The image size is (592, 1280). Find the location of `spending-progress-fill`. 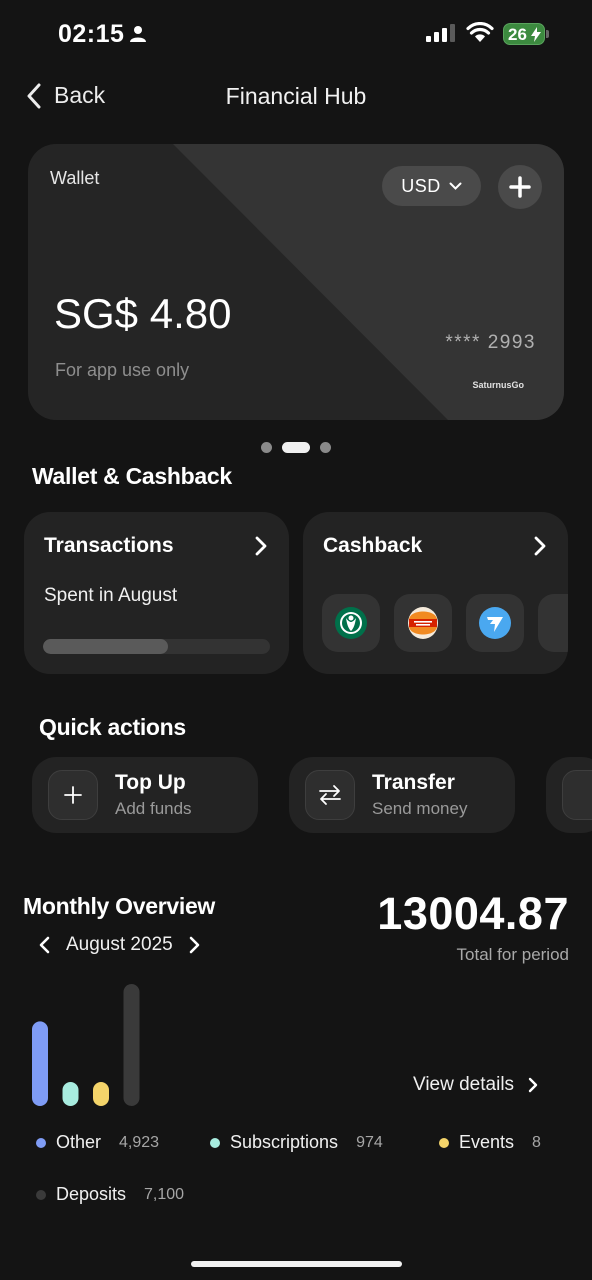

spending-progress-fill is located at coordinates (105, 646).